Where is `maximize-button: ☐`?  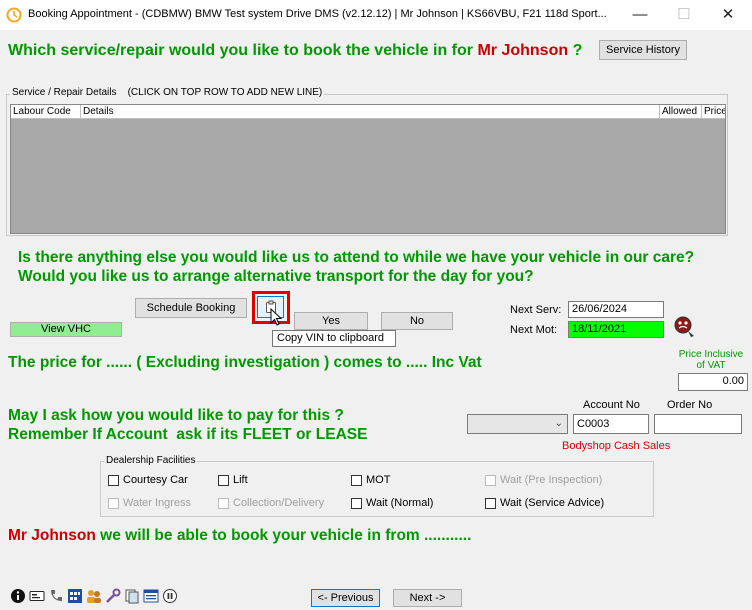 maximize-button: ☐ is located at coordinates (684, 15).